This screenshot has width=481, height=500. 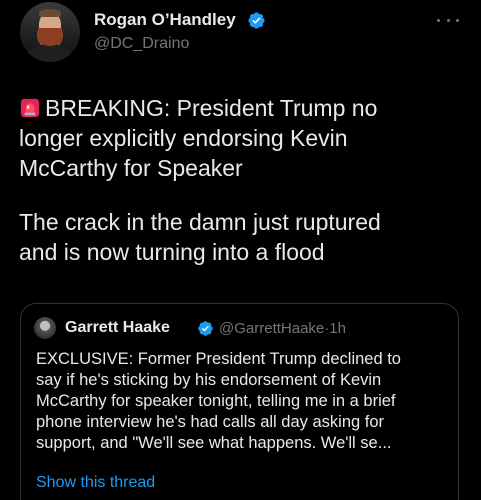 I want to click on author-display-name: Rogan O’Handley, so click(x=165, y=20).